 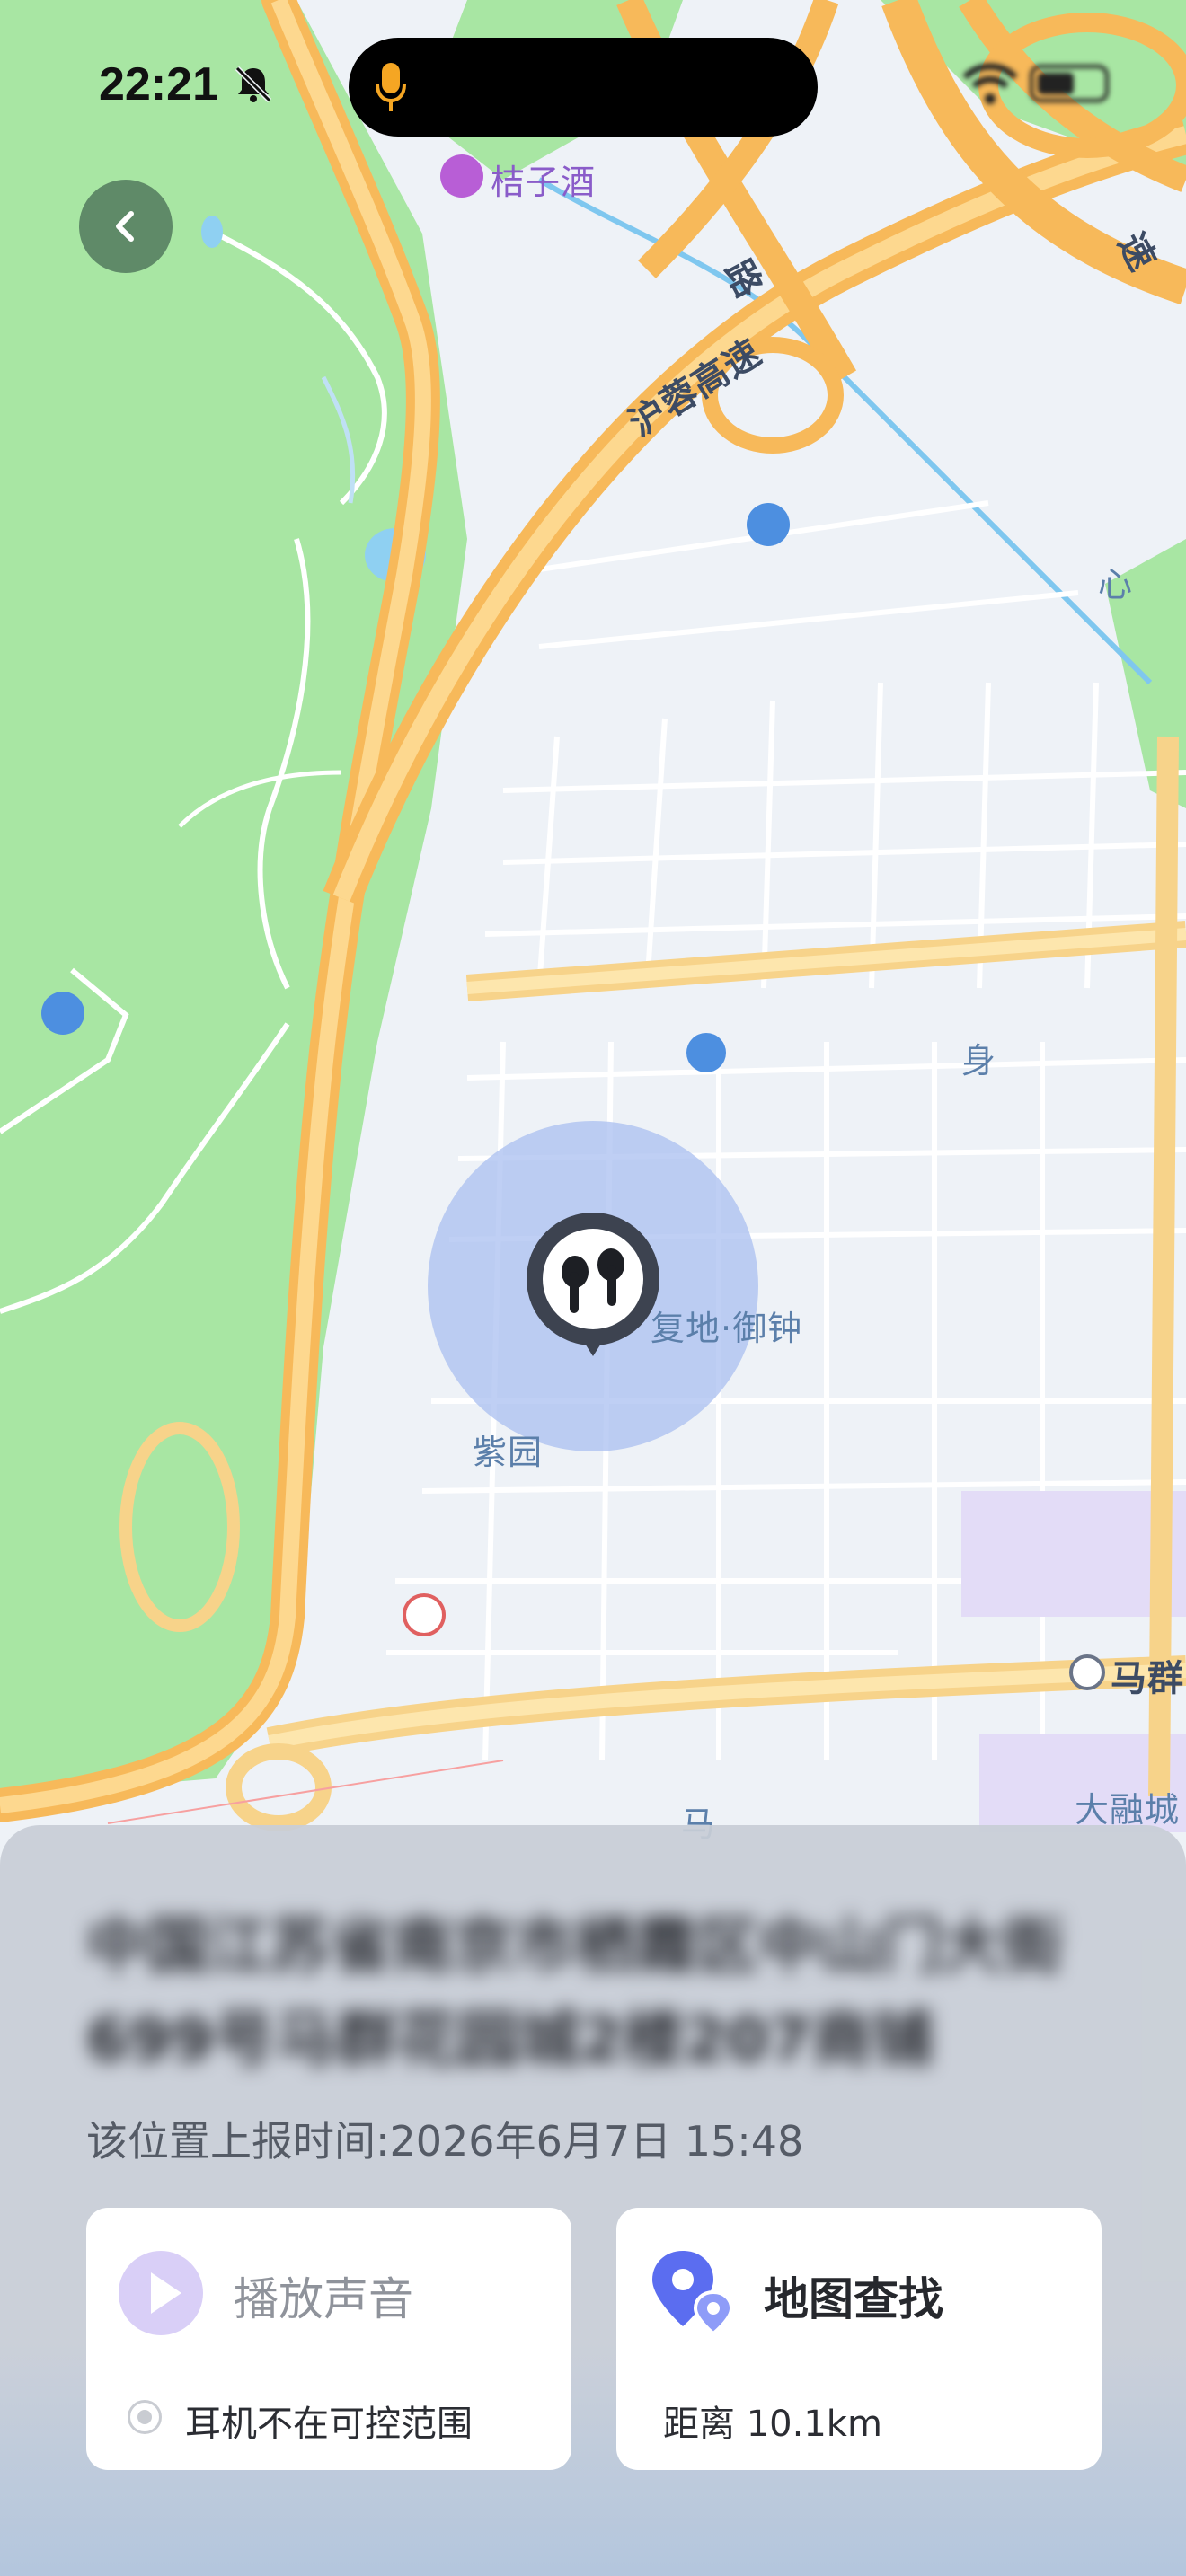 I want to click on status-dot-icon, so click(x=145, y=2417).